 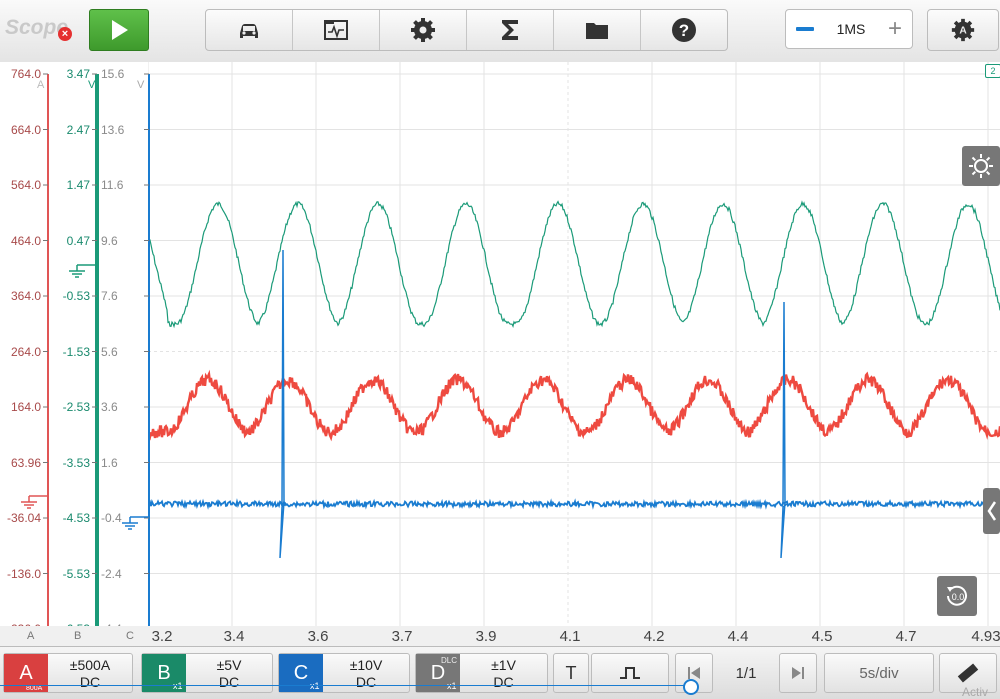 What do you see at coordinates (691, 687) in the screenshot?
I see `time-scrollbar-thumb` at bounding box center [691, 687].